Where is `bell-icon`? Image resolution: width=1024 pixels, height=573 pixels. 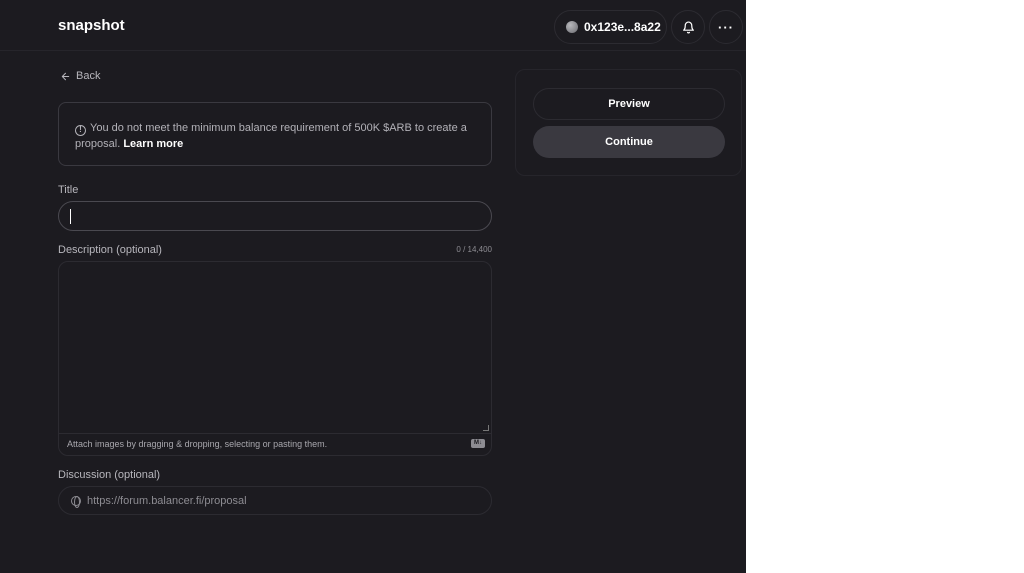 bell-icon is located at coordinates (688, 27).